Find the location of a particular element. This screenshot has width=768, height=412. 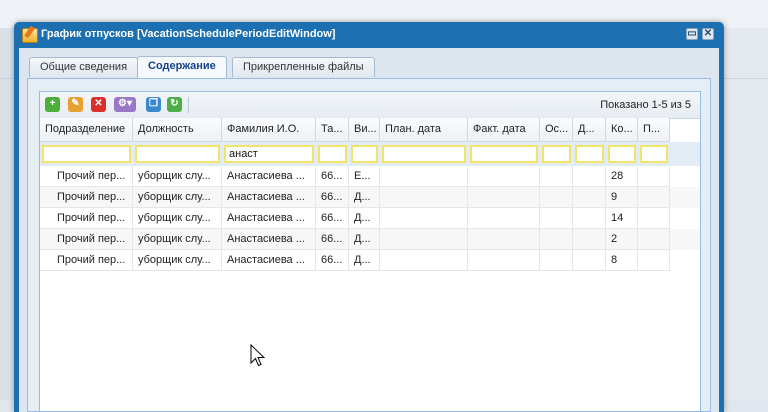

filter-input-position is located at coordinates (177, 154).